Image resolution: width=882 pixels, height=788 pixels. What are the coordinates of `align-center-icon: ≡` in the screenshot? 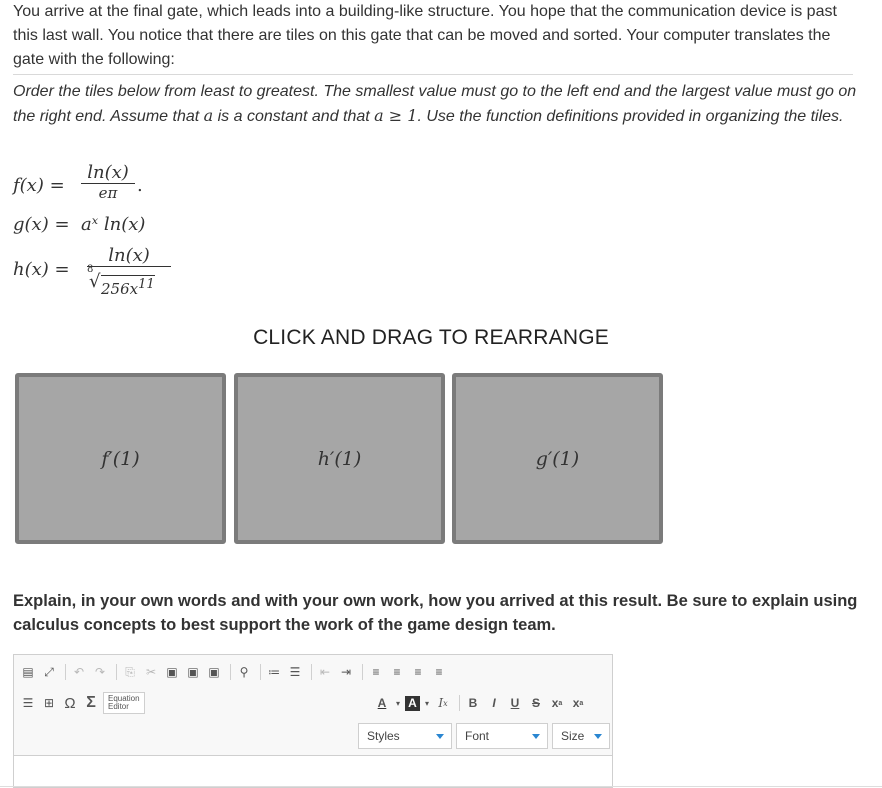 It's located at (397, 672).